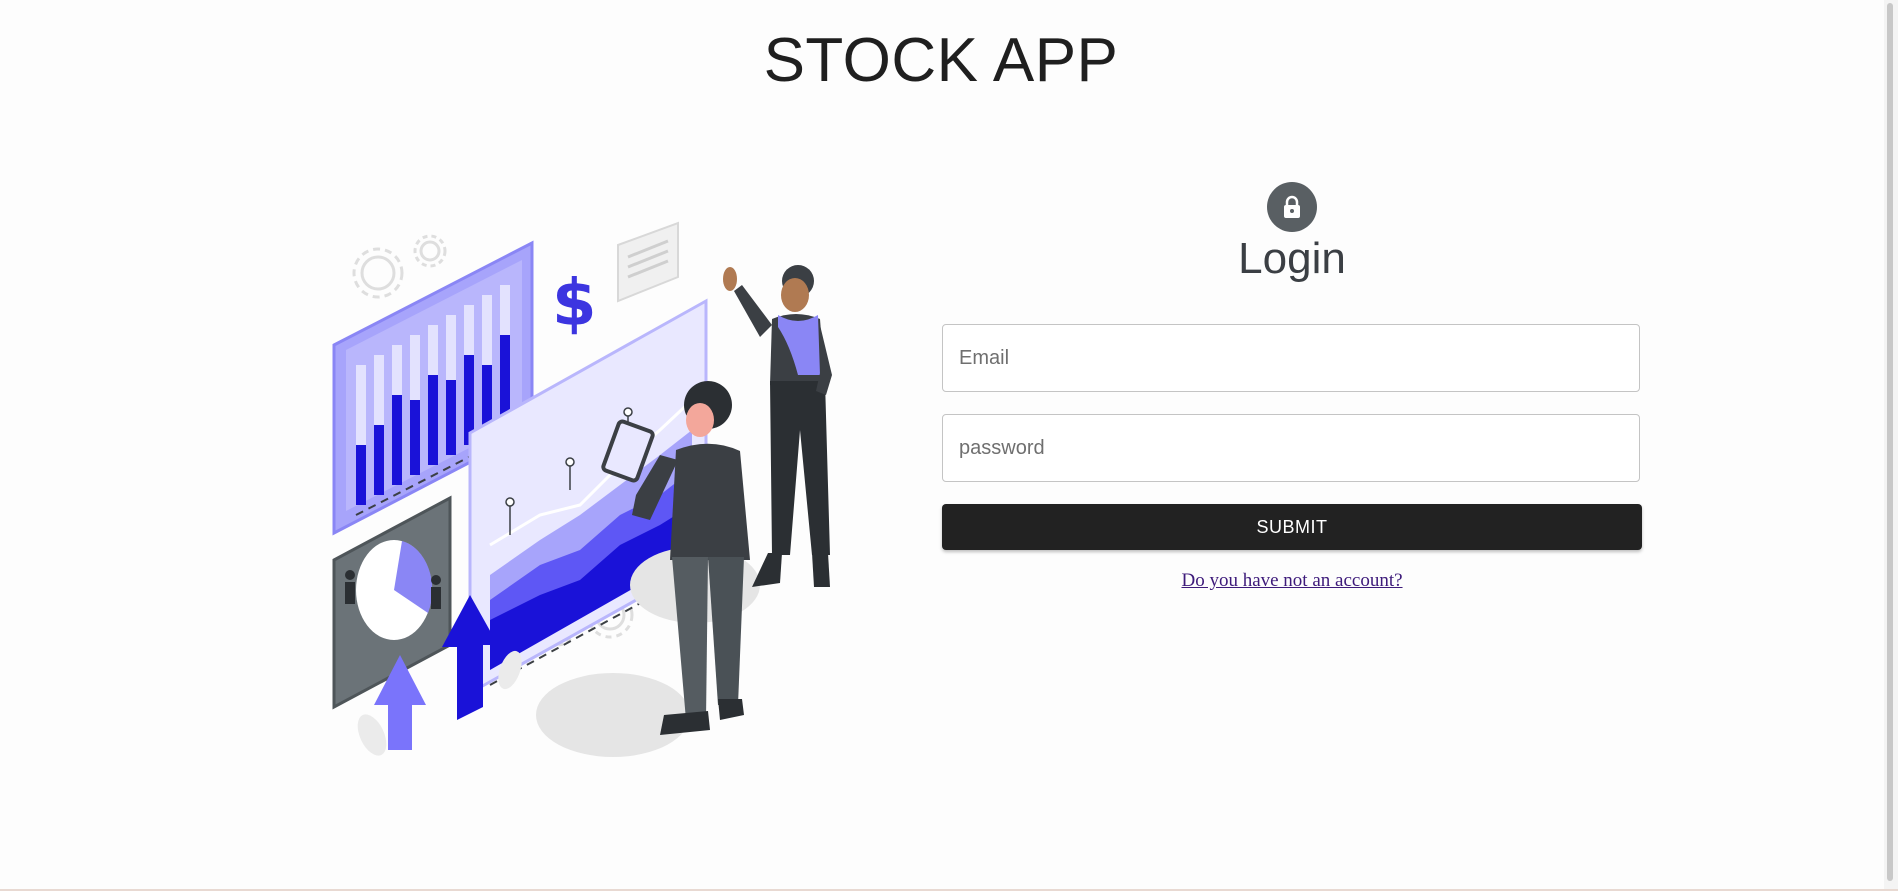 The width and height of the screenshot is (1898, 891). I want to click on email-field, so click(1291, 358).